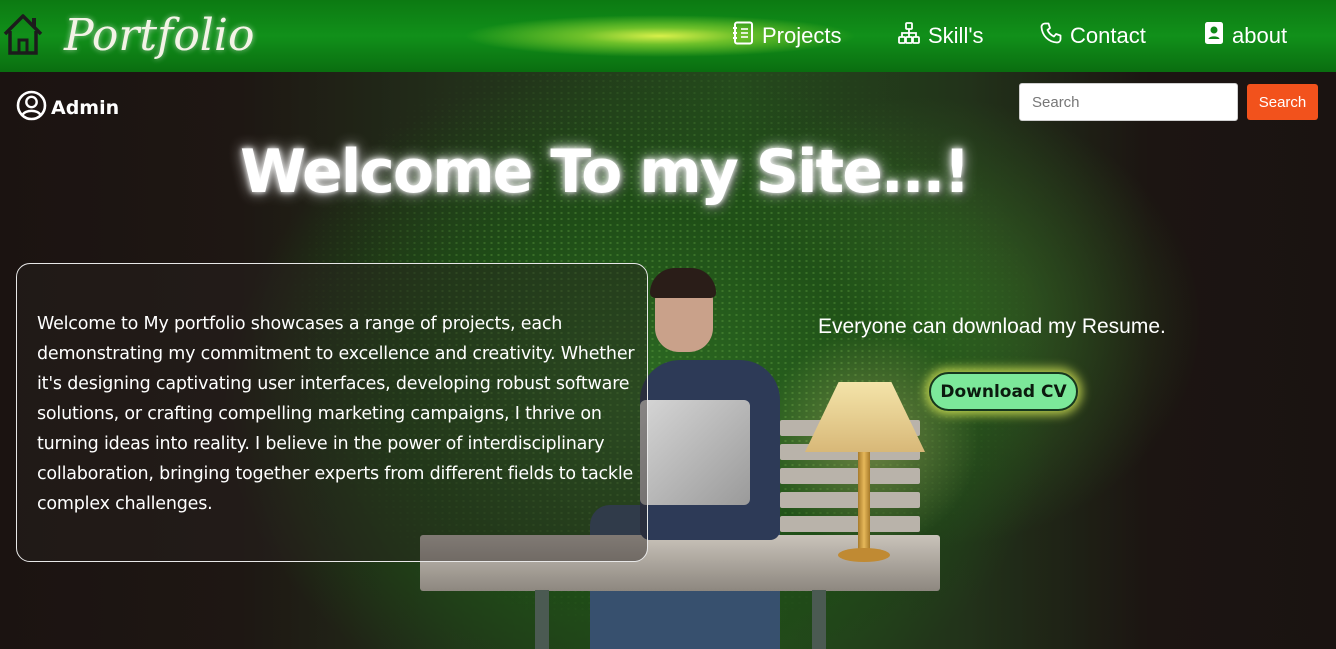  I want to click on lamp-base, so click(864, 555).